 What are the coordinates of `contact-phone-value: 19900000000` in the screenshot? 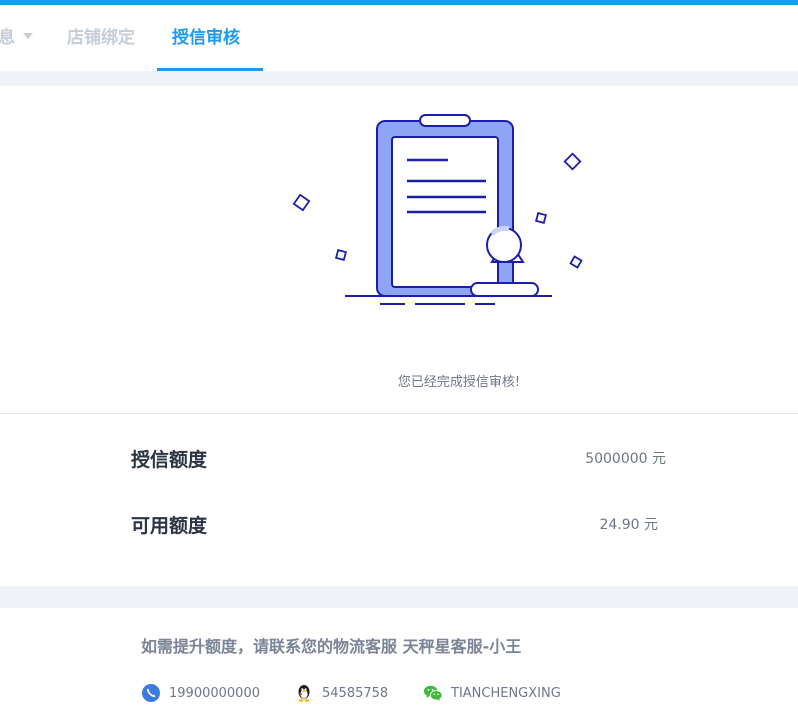 It's located at (214, 693).